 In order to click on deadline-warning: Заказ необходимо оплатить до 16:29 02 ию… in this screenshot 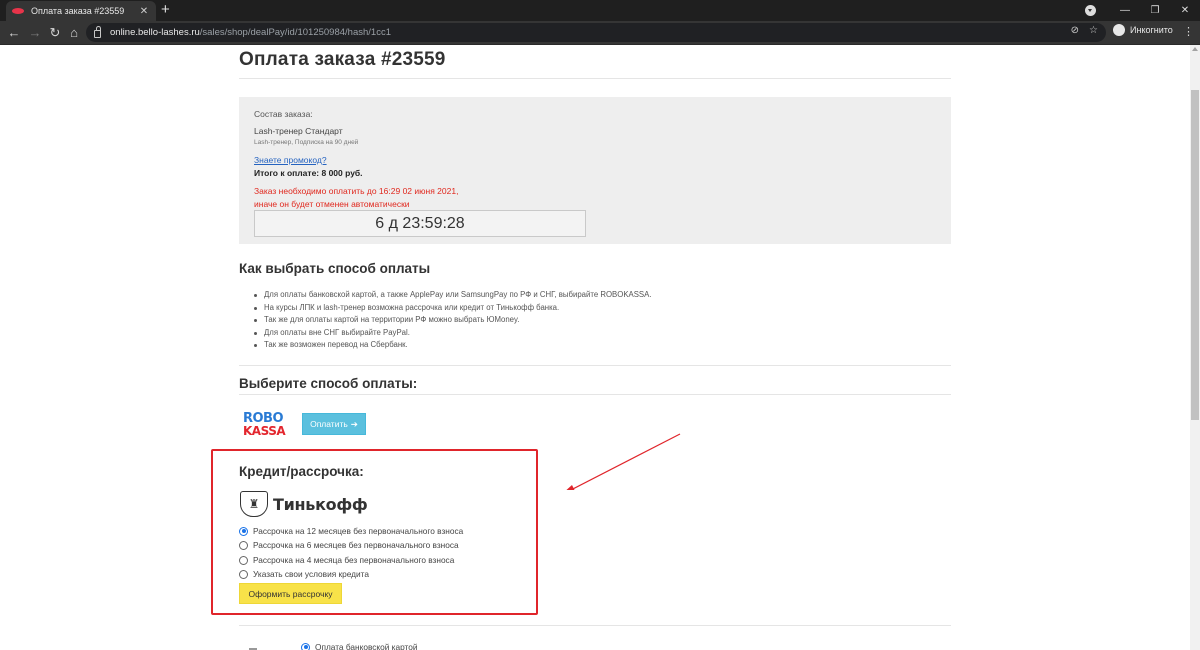, I will do `click(356, 191)`.